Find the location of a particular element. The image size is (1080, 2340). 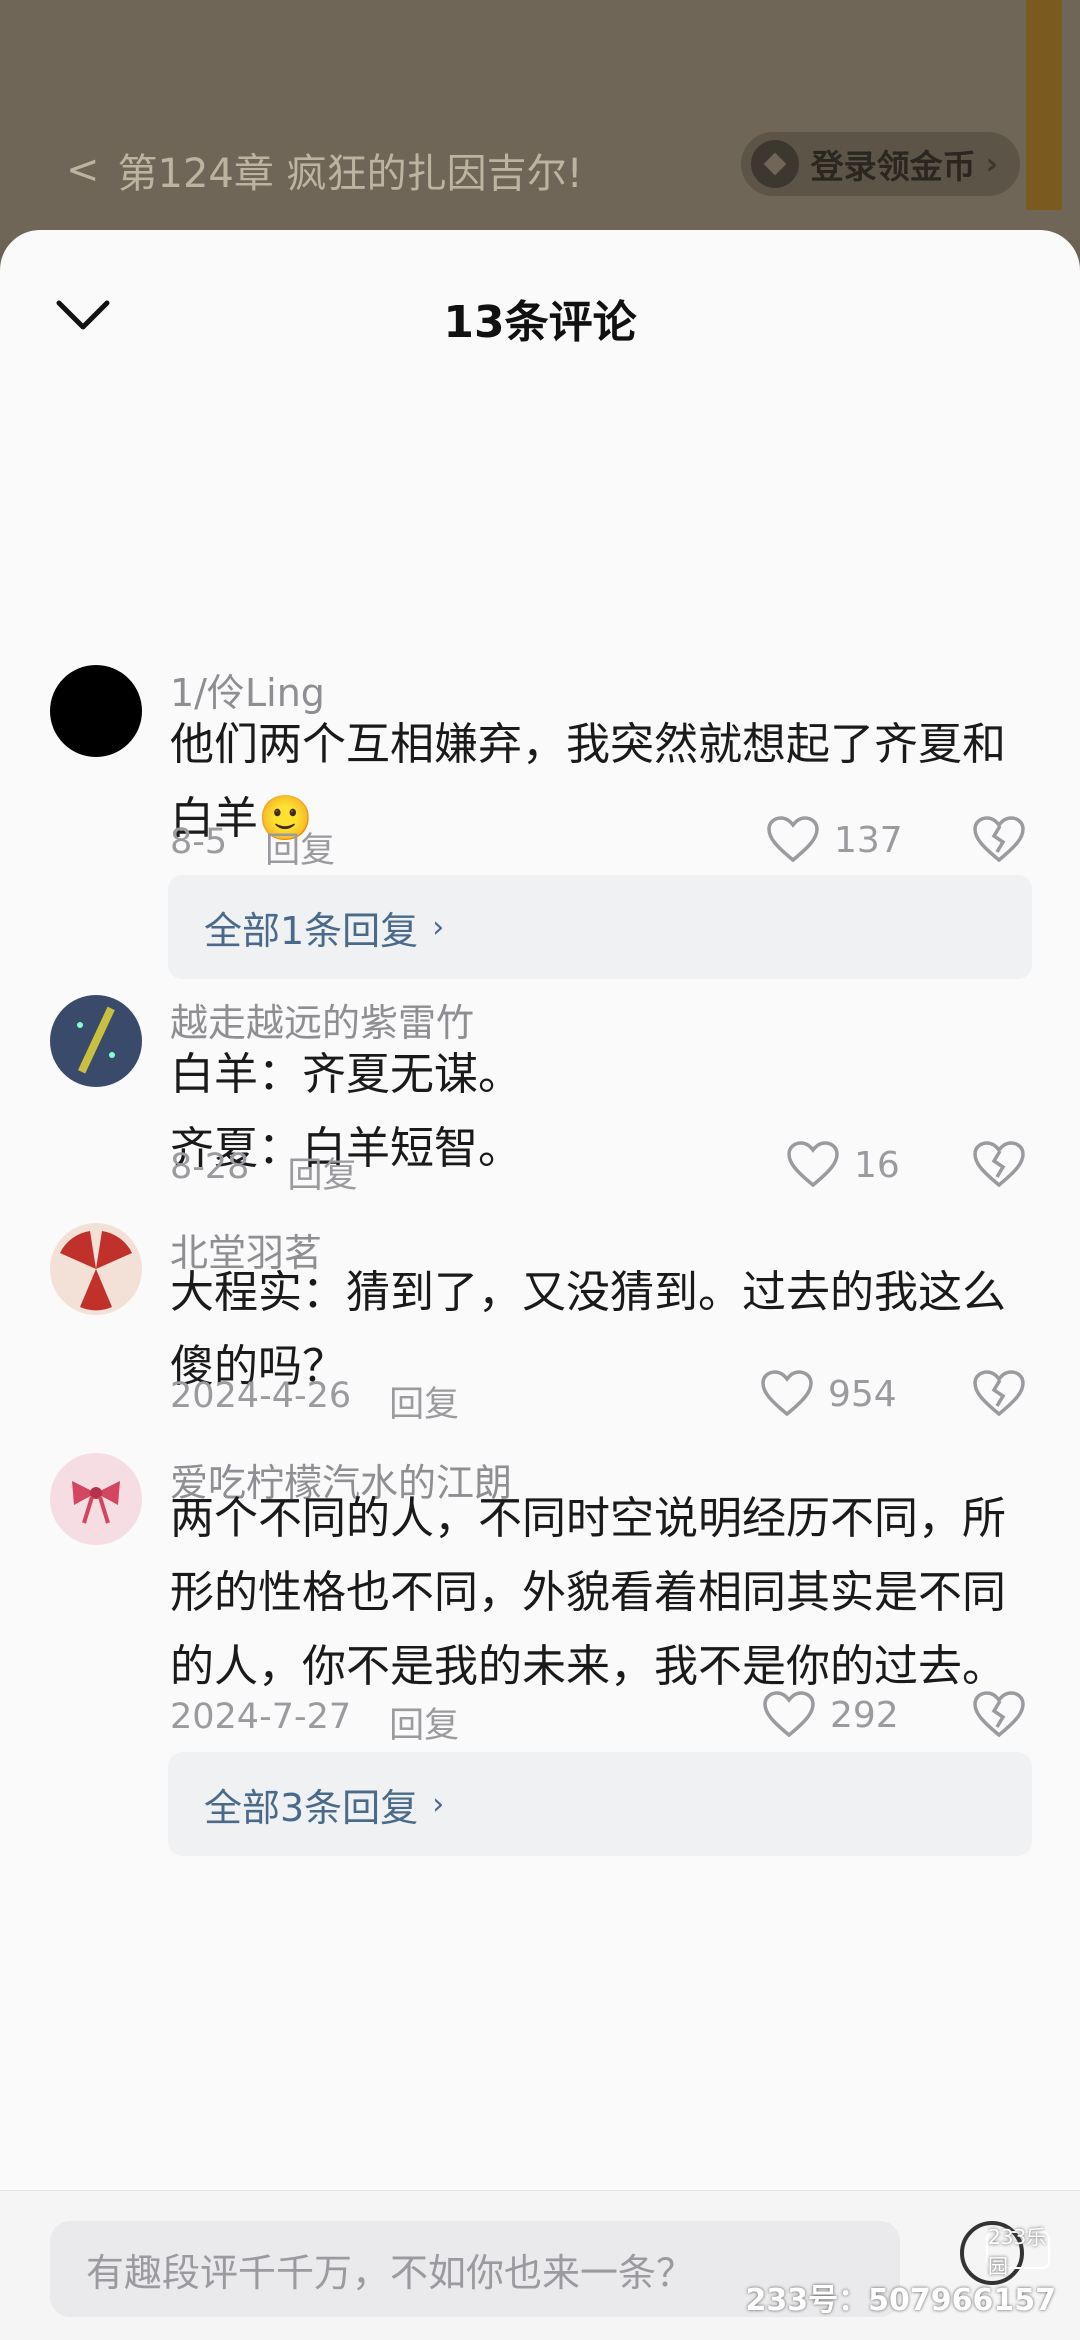

comment-input-placeholder: 有趣段评千千万，不如你也来一条？ is located at coordinates (390, 2272).